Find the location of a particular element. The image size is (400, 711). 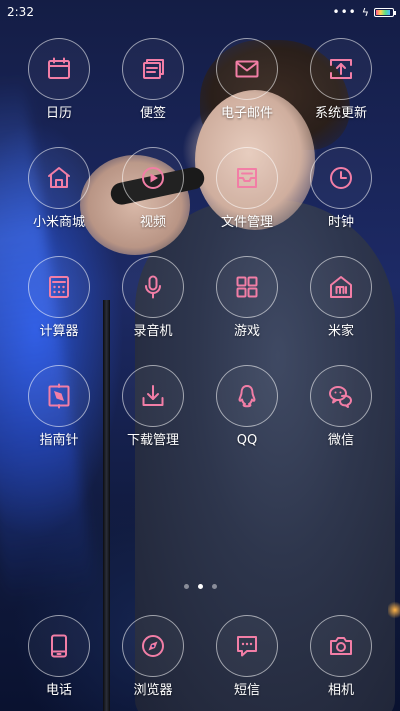

app-label: 时钟 is located at coordinates (340, 222).